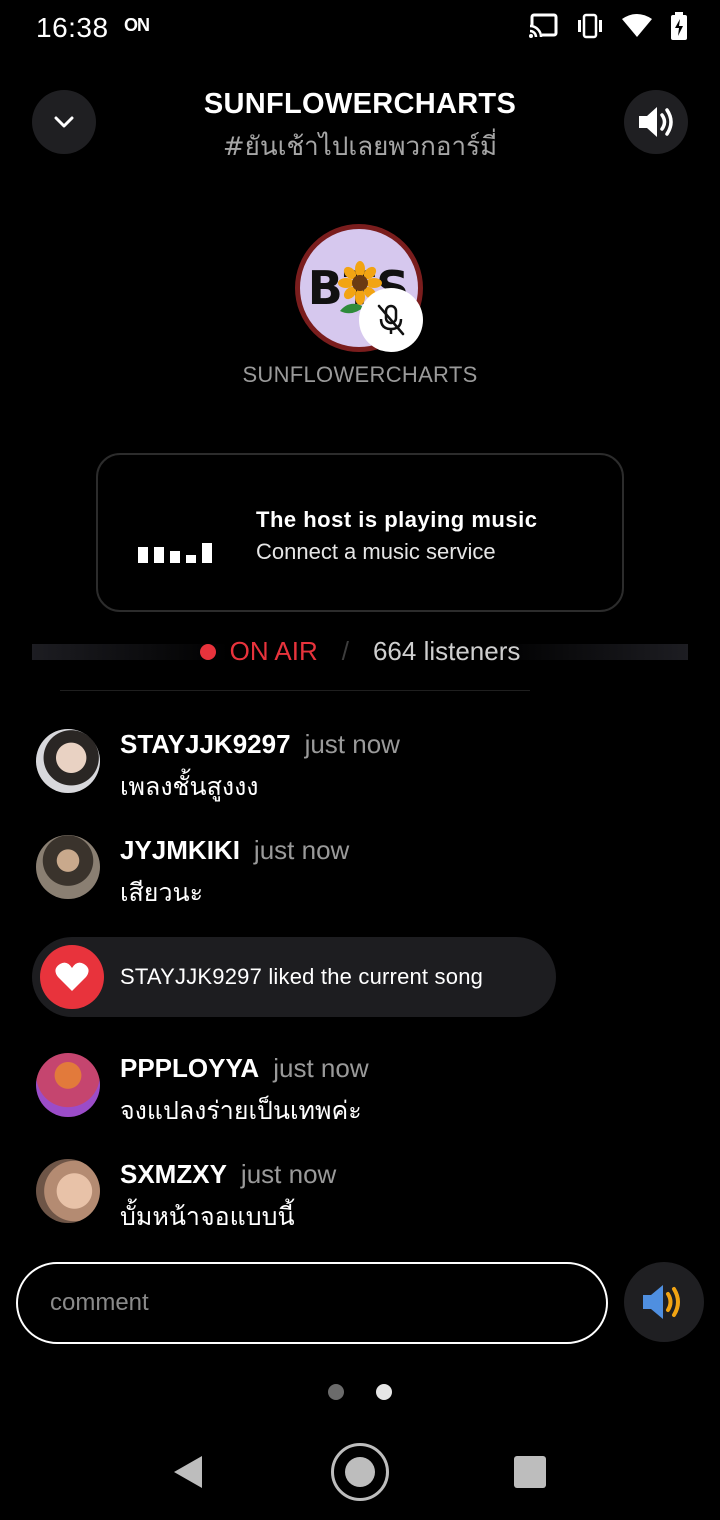 The image size is (720, 1520). Describe the element at coordinates (207, 1216) in the screenshot. I see `comment-text: บั้มหน้าจอแบบนี้` at that location.